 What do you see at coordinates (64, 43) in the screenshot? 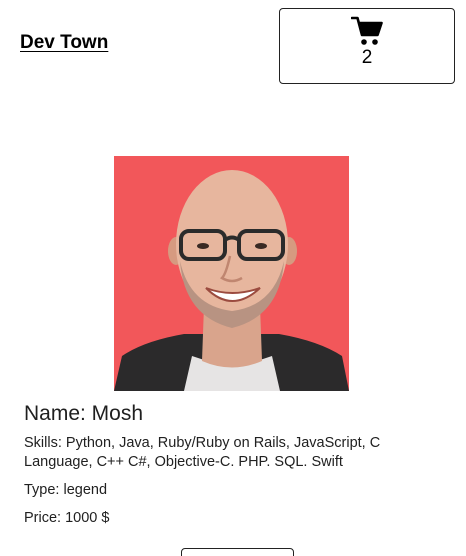
I see `brand-link: Dev Town` at bounding box center [64, 43].